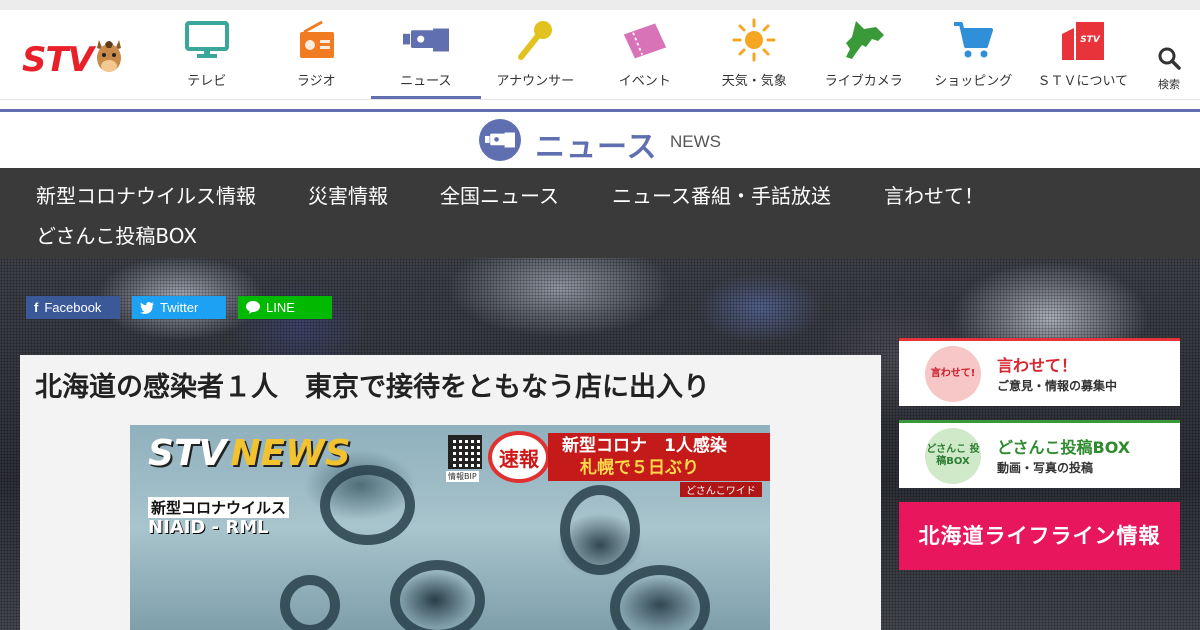  What do you see at coordinates (535, 40) in the screenshot?
I see `microphone-icon` at bounding box center [535, 40].